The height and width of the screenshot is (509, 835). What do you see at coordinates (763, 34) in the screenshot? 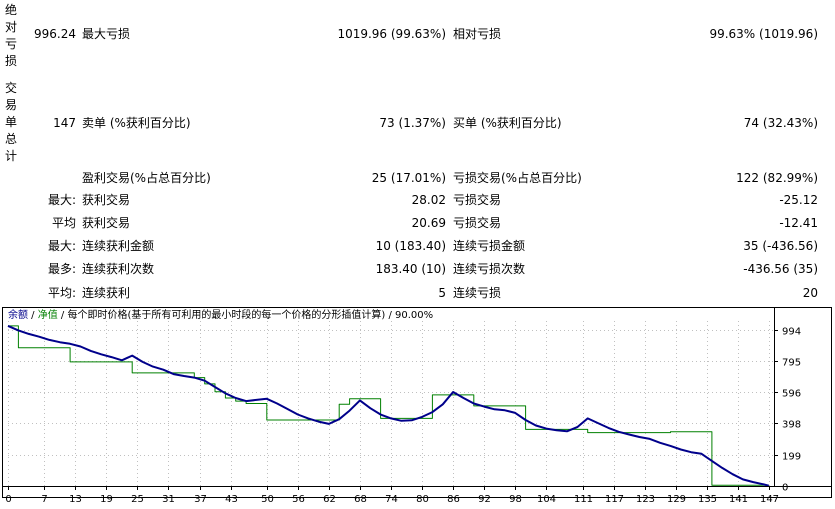
I see `relative-drawdown-value: 99.63% (1019.96)` at bounding box center [763, 34].